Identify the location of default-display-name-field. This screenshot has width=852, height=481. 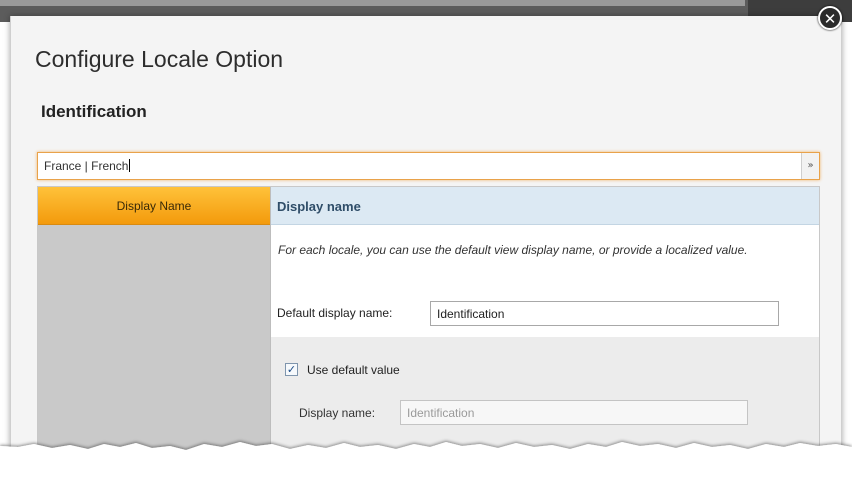
(604, 313).